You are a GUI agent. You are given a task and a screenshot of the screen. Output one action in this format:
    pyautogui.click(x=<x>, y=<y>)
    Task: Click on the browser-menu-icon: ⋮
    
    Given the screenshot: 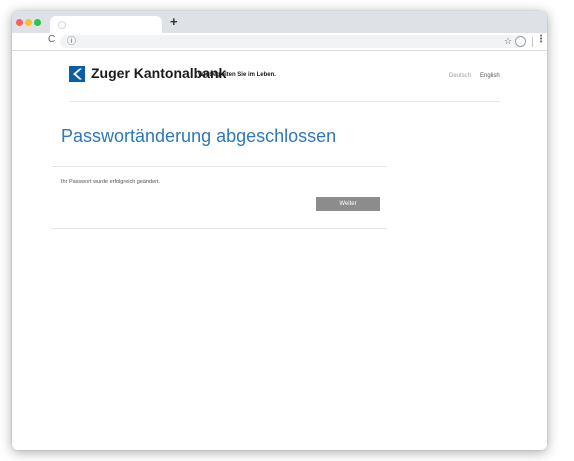 What is the action you would take?
    pyautogui.click(x=541, y=39)
    